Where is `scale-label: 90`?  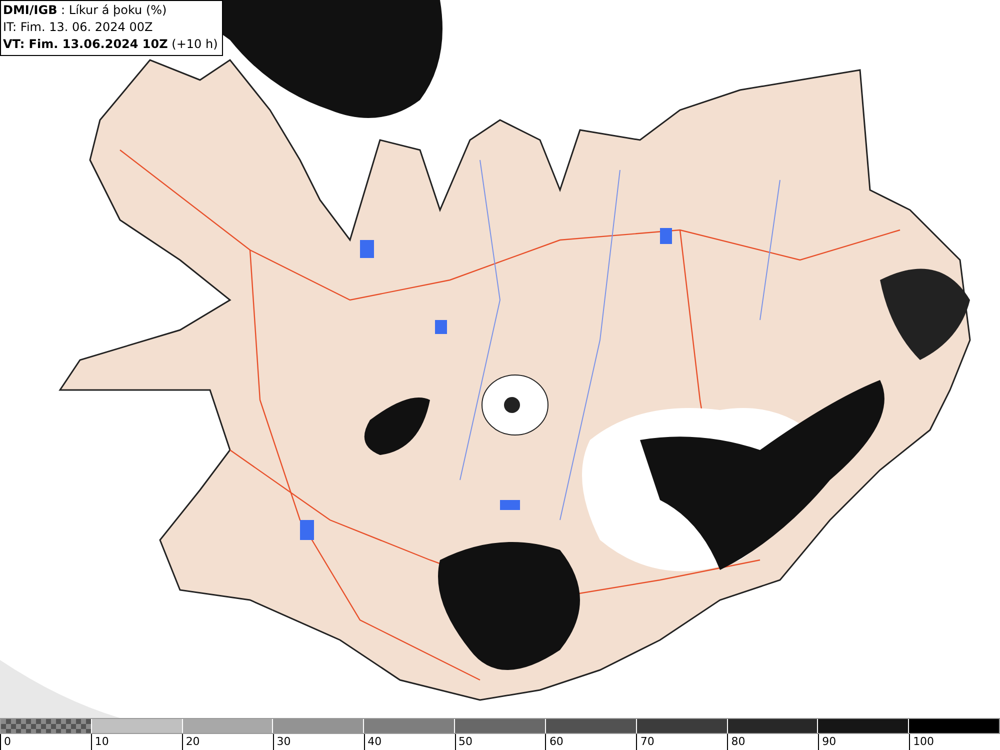
scale-label: 90 is located at coordinates (864, 742).